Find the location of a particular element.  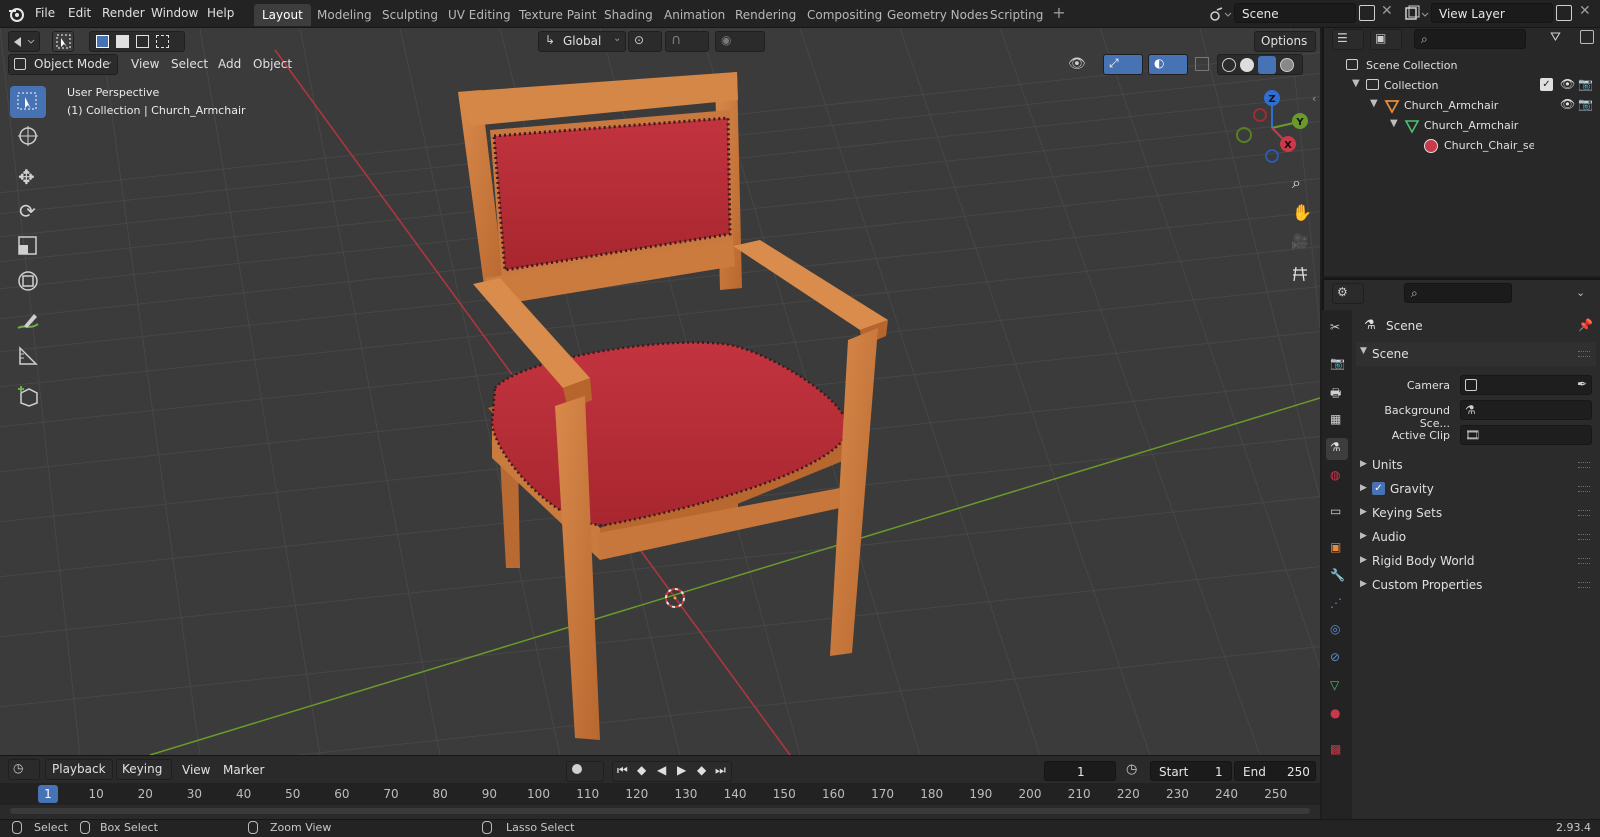

tab-world: ◍ is located at coordinates (1337, 477).